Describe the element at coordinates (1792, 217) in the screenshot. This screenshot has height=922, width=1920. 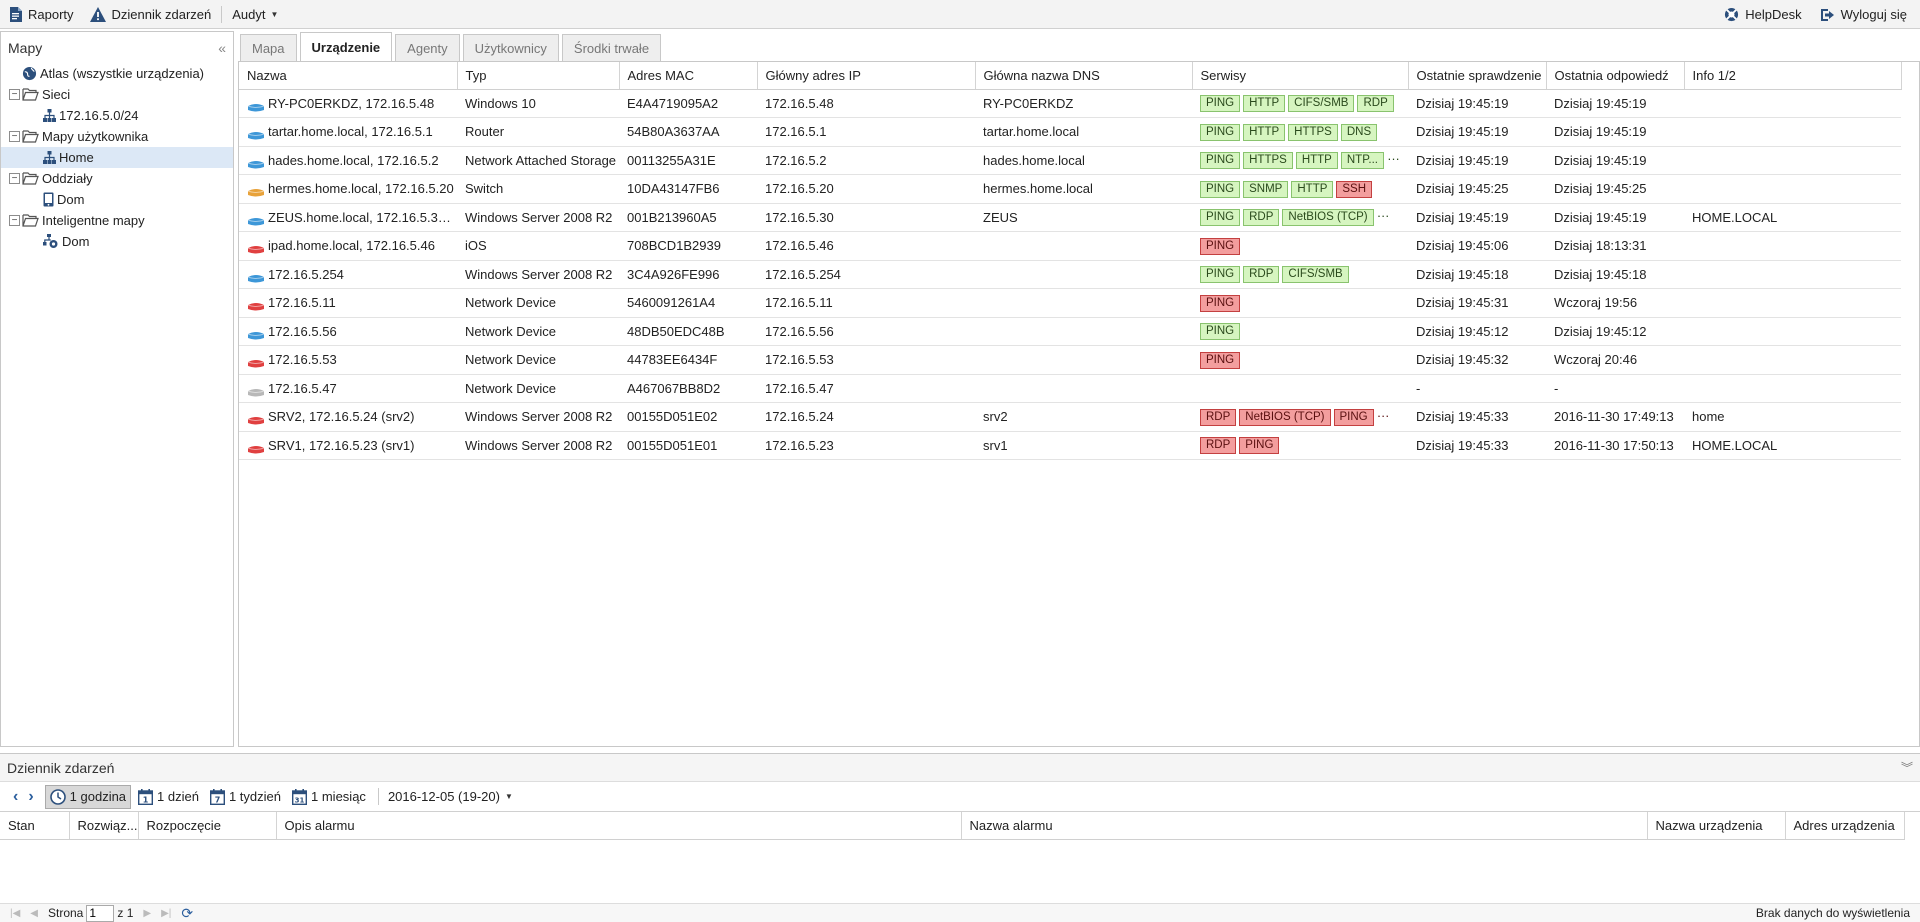
I see `device-info-cell: HOME.LOCAL` at that location.